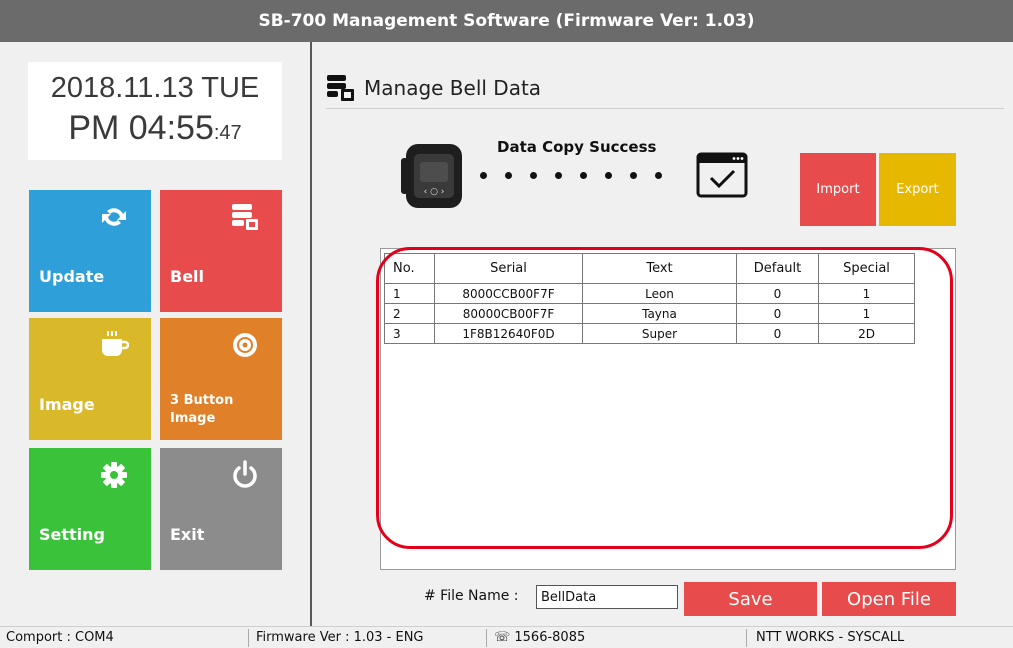  What do you see at coordinates (659, 268) in the screenshot?
I see `column-header-text: Text` at bounding box center [659, 268].